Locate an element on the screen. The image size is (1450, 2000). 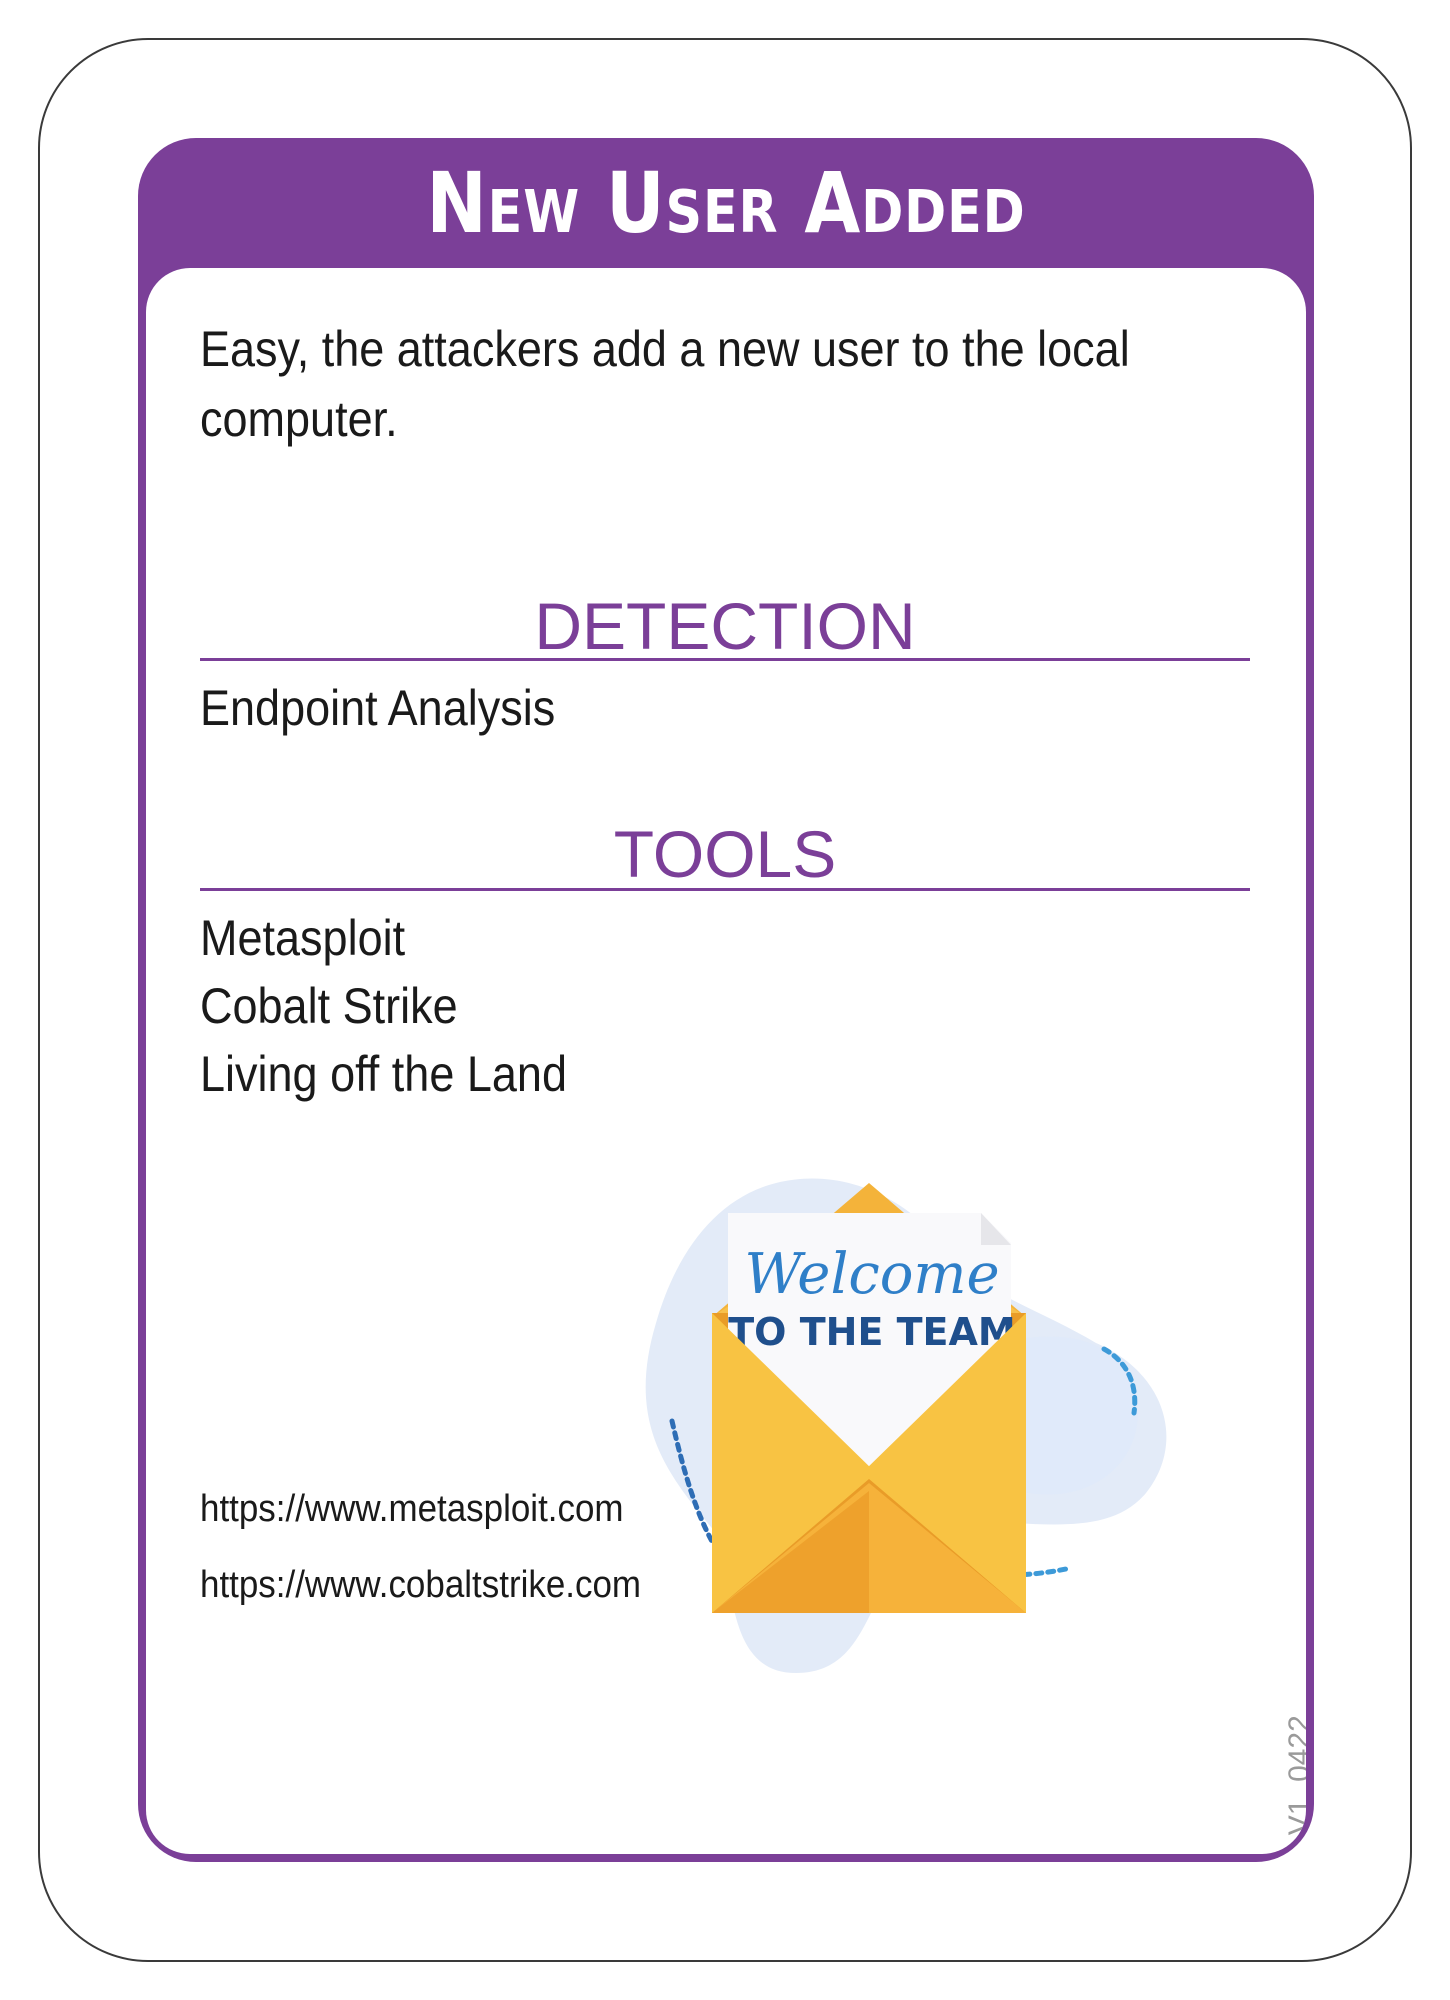
version-code: ICS/OT_V1_0422 is located at coordinates (1294, 1784).